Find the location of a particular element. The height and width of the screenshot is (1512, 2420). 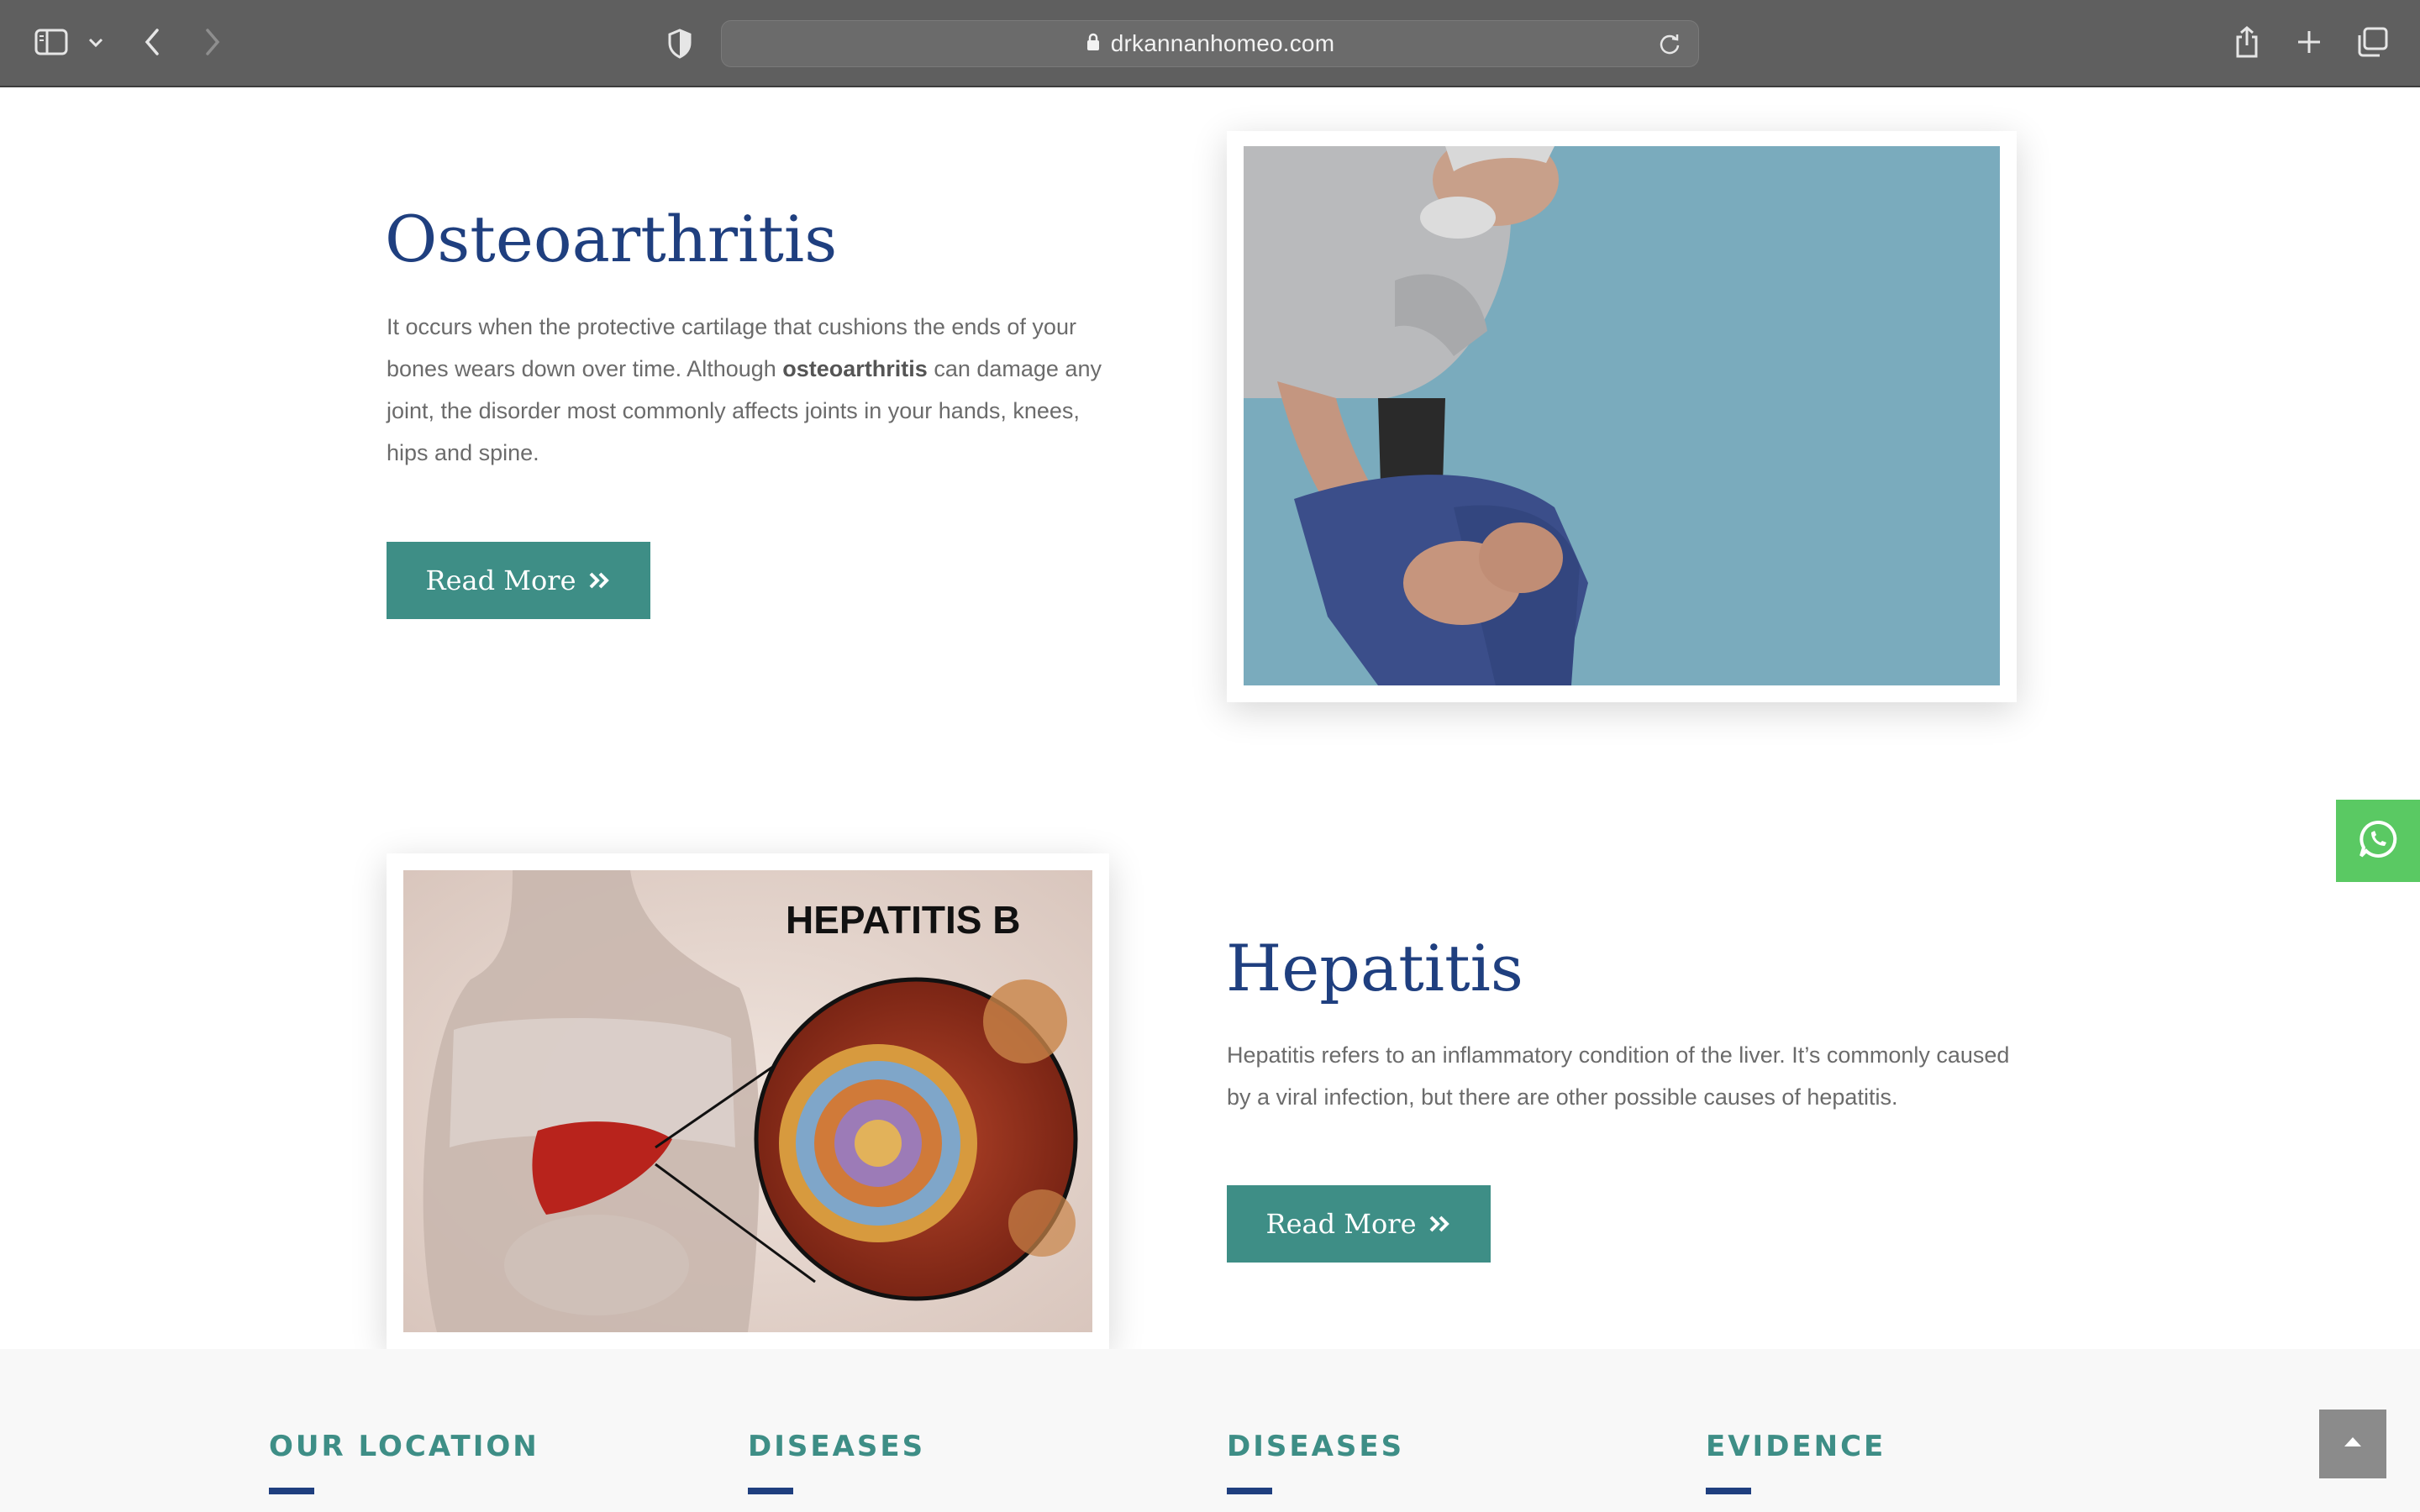

hepatitis-read-more-button: Read More is located at coordinates (1359, 1224).